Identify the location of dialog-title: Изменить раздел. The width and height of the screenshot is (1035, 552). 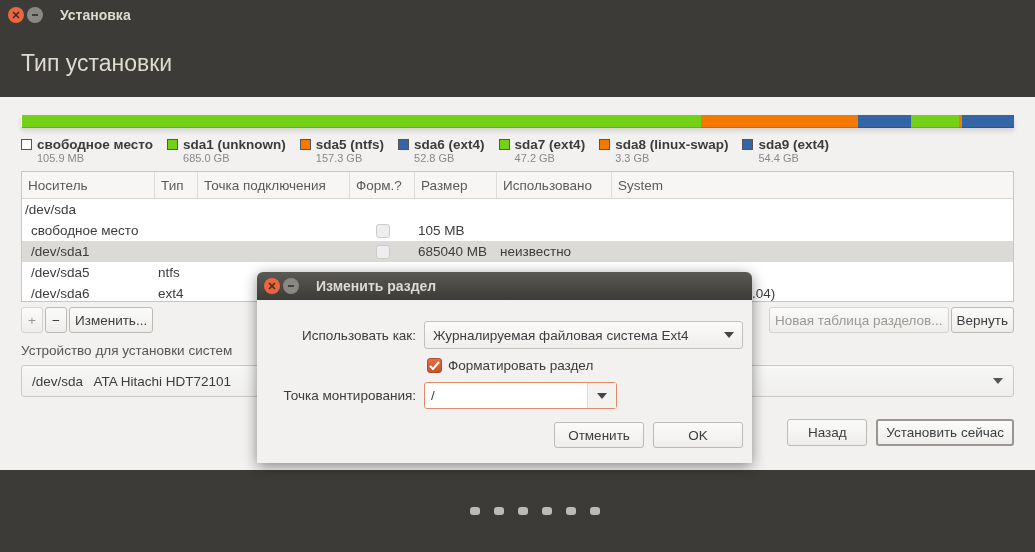
(376, 286).